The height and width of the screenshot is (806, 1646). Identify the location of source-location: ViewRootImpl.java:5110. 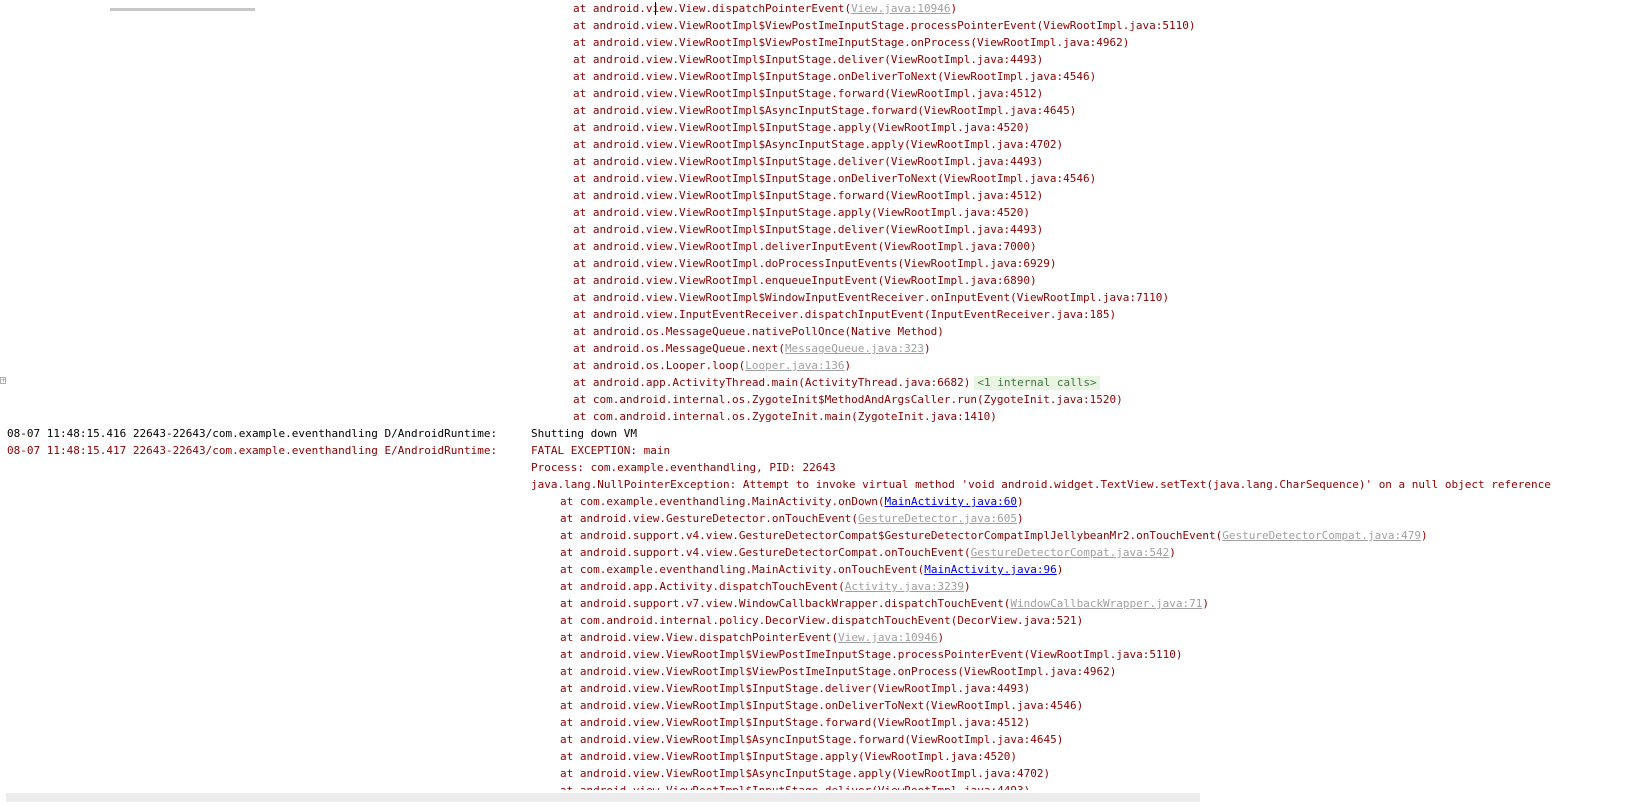
(1116, 25).